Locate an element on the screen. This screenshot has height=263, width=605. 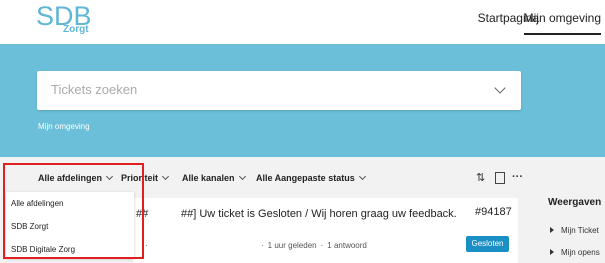
export-document-icon is located at coordinates (500, 178).